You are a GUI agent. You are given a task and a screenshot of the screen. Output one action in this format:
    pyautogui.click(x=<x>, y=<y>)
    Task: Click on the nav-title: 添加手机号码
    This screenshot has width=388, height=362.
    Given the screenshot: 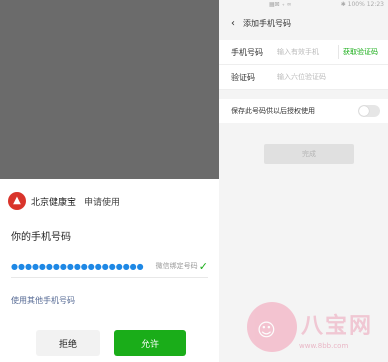 What is the action you would take?
    pyautogui.click(x=267, y=23)
    